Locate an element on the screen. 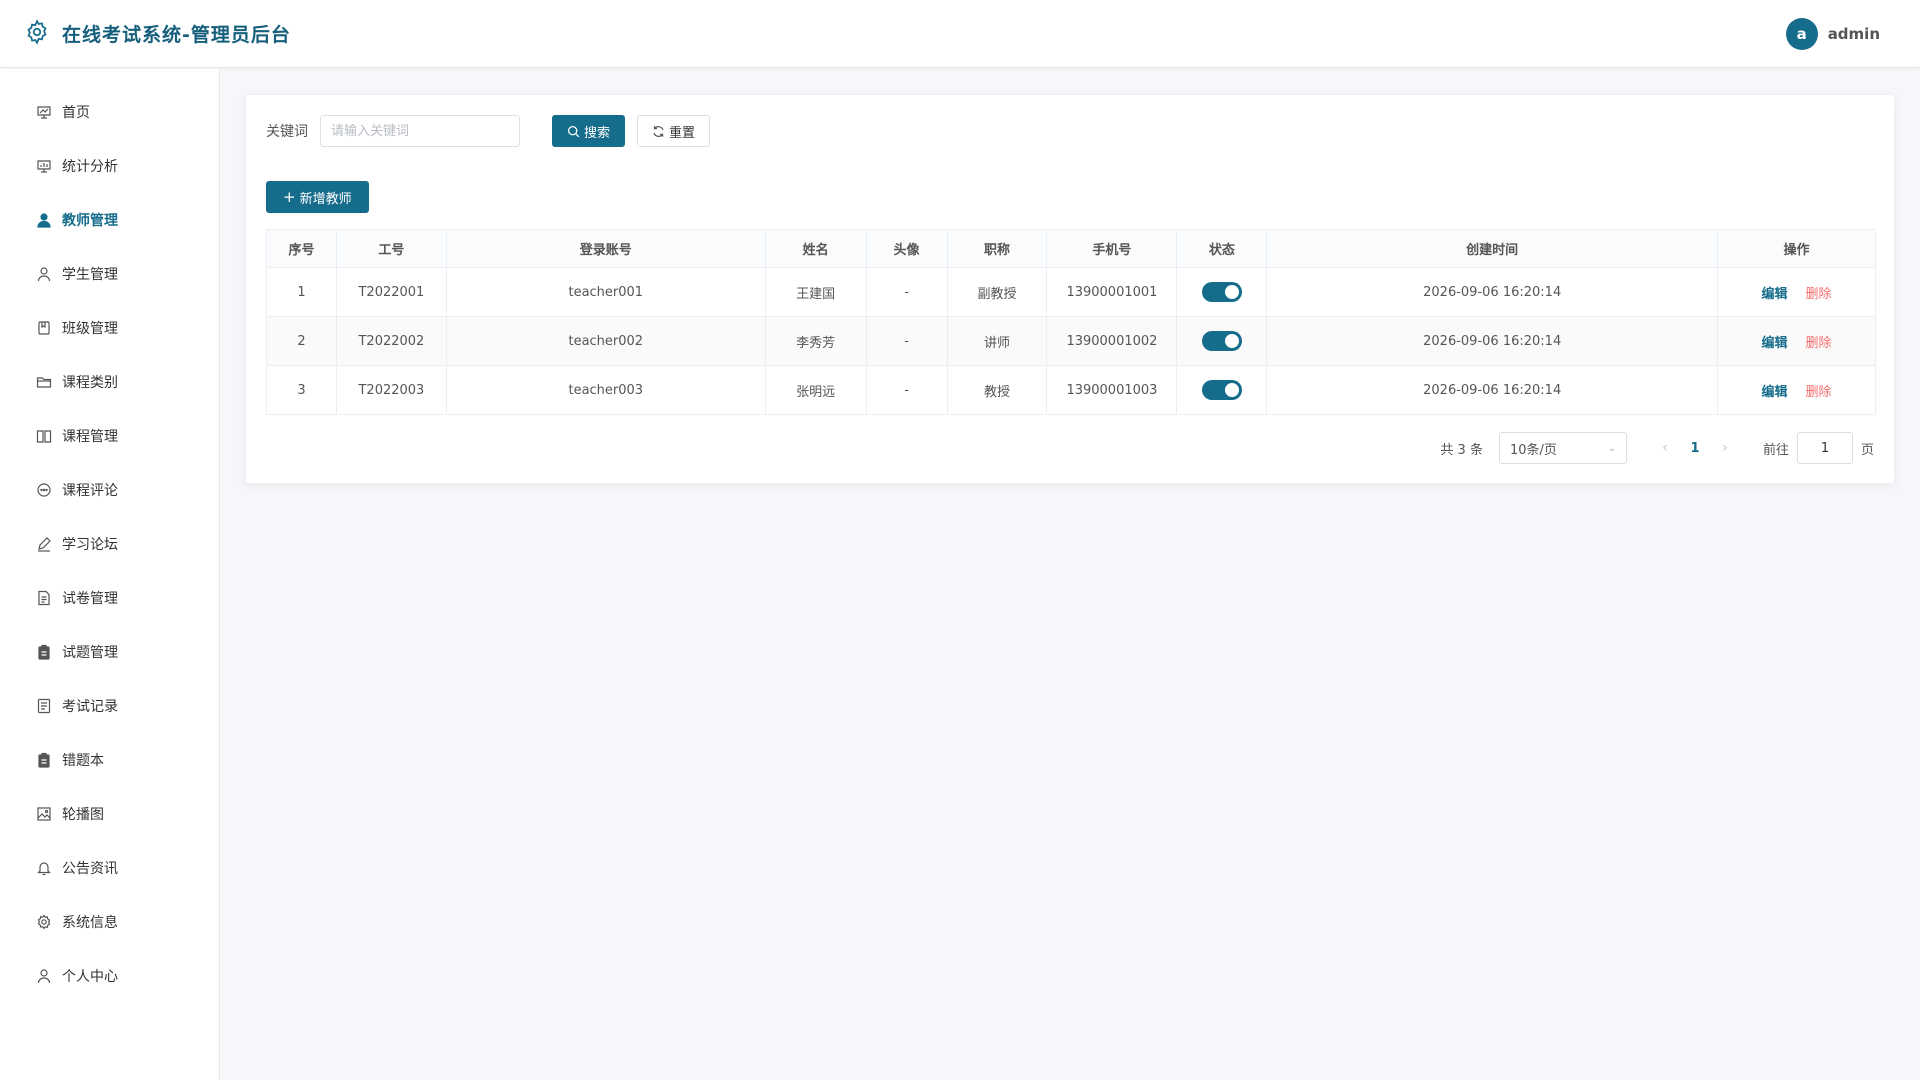  sidebar-item-label: 课程评论 is located at coordinates (90, 491).